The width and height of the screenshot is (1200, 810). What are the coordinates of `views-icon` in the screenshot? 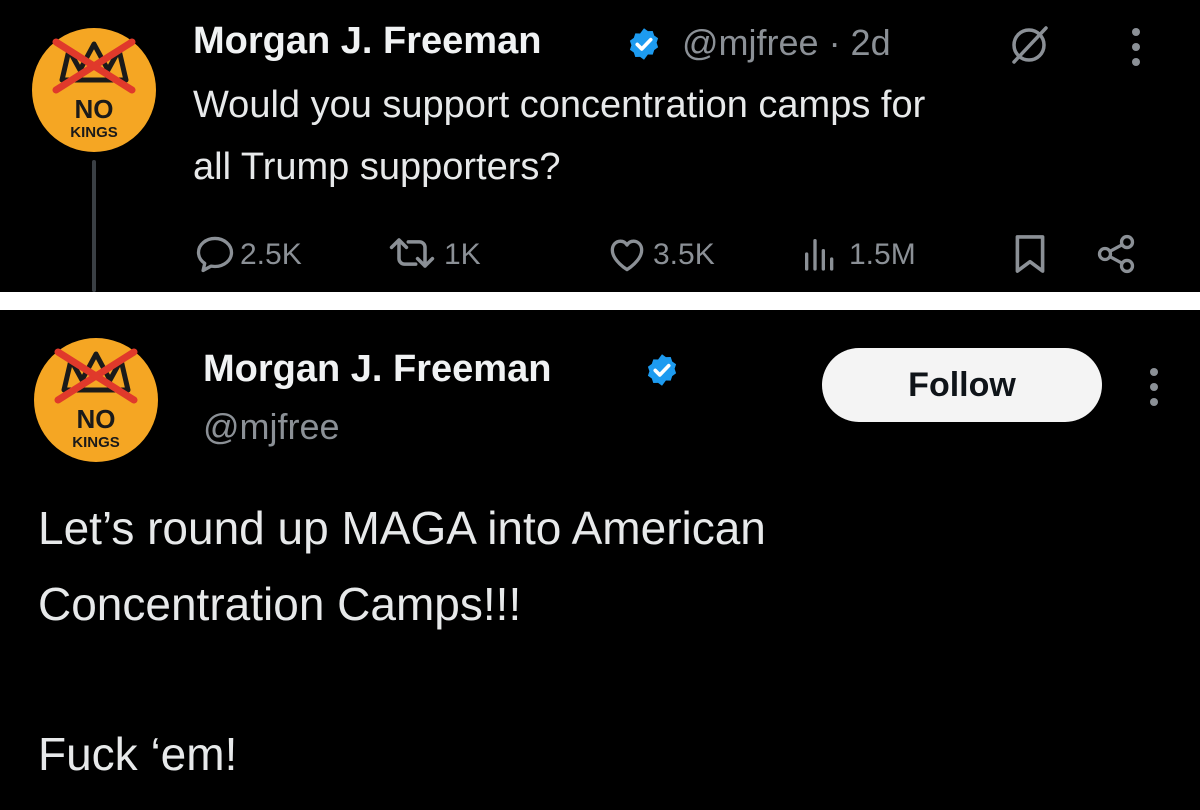 It's located at (820, 254).